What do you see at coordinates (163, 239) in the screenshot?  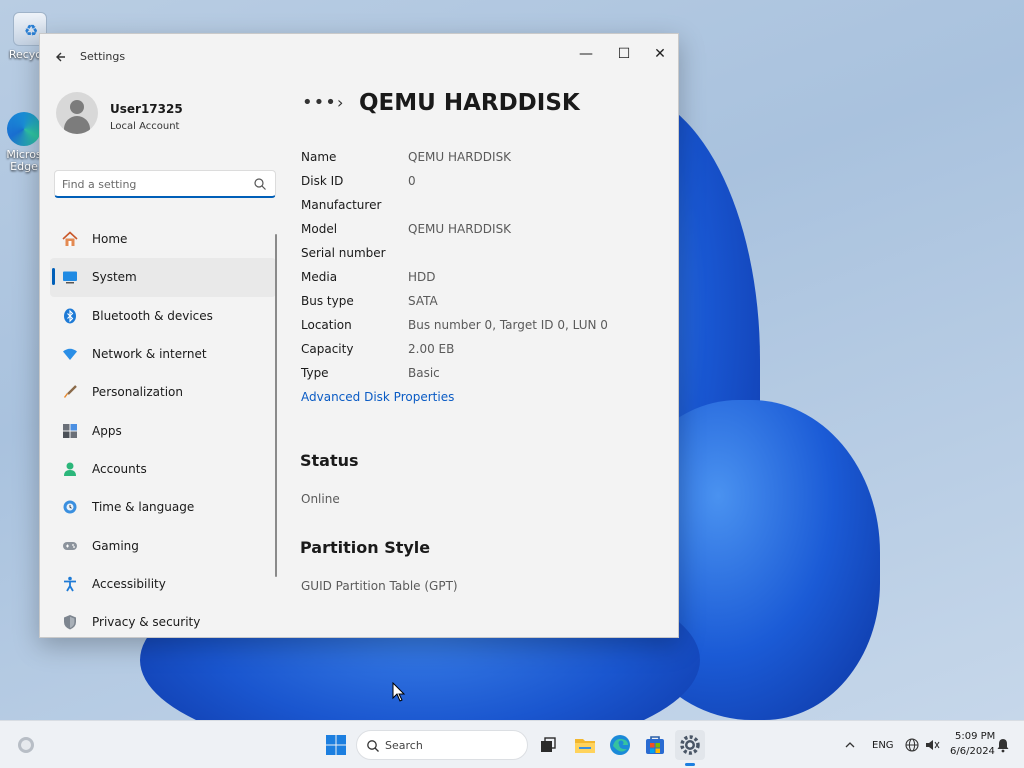 I see `sidebar-item-home: Home` at bounding box center [163, 239].